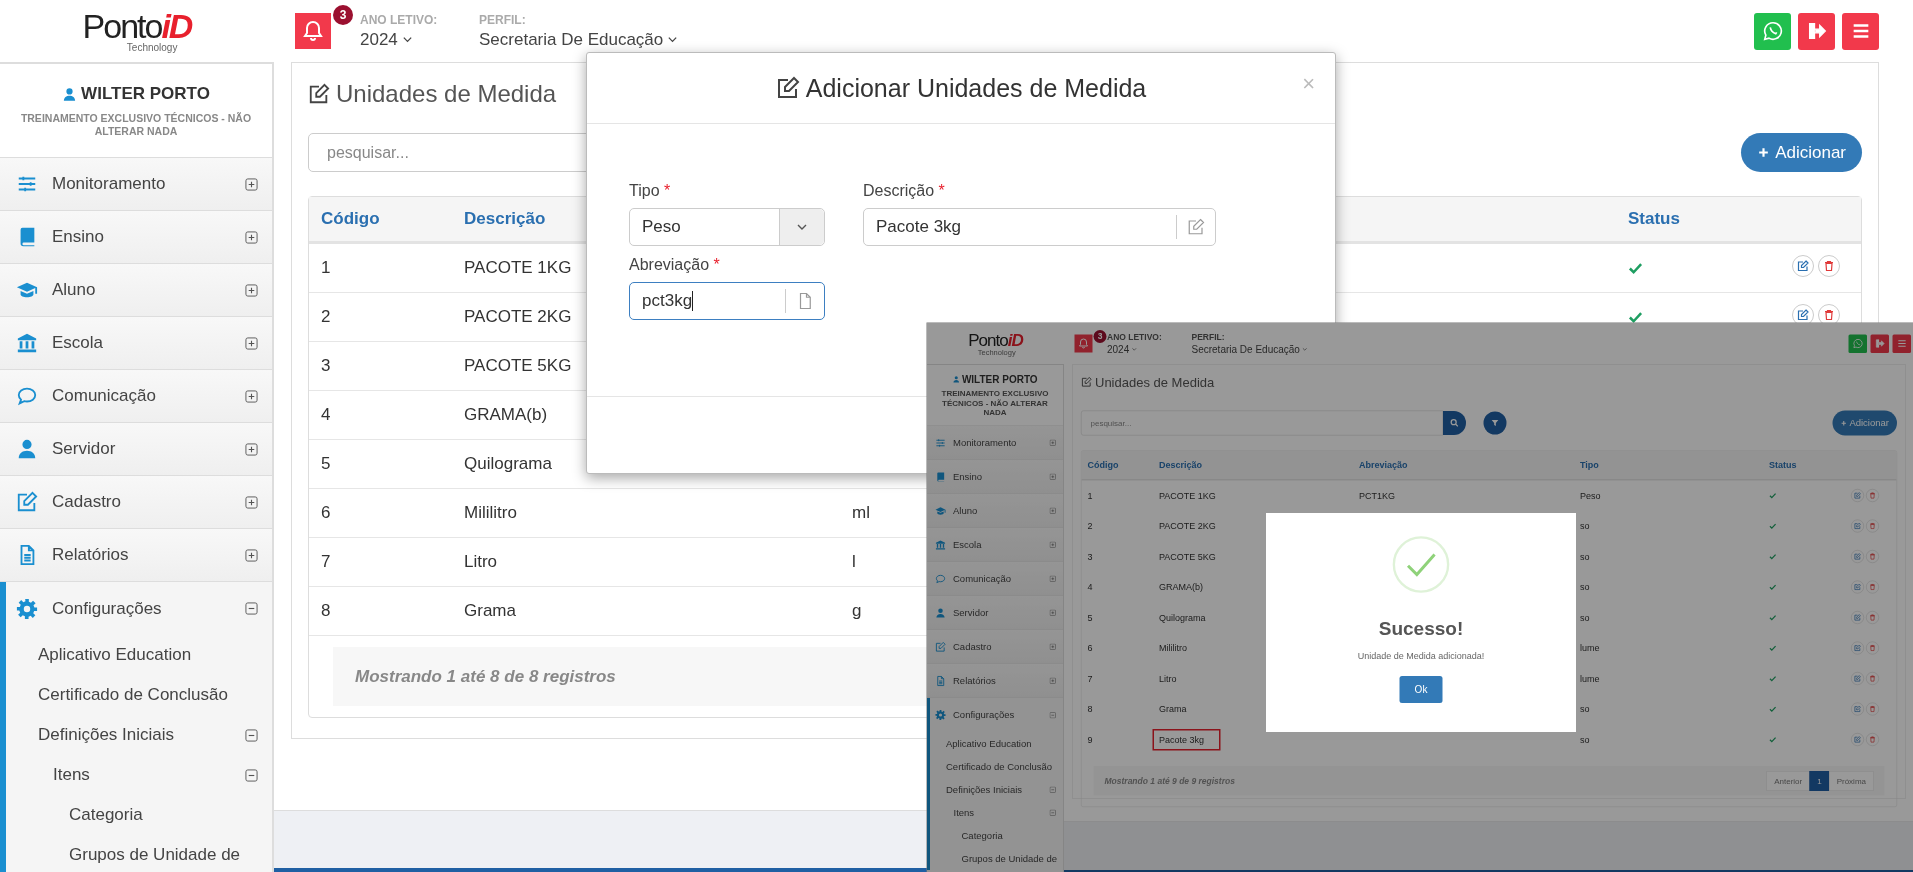  I want to click on chat-icon, so click(27, 396).